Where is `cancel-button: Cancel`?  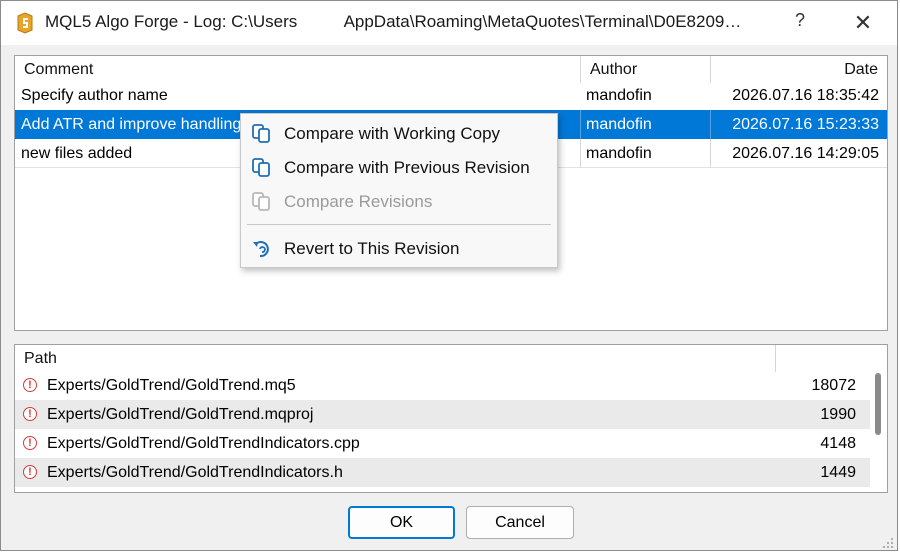 cancel-button: Cancel is located at coordinates (520, 522).